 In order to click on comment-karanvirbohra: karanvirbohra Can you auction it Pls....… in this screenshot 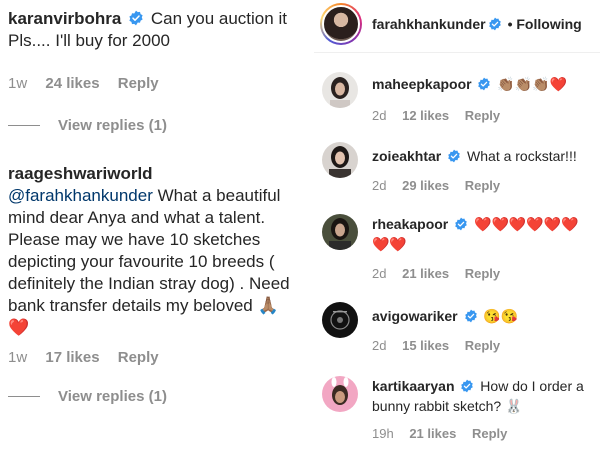, I will do `click(152, 30)`.